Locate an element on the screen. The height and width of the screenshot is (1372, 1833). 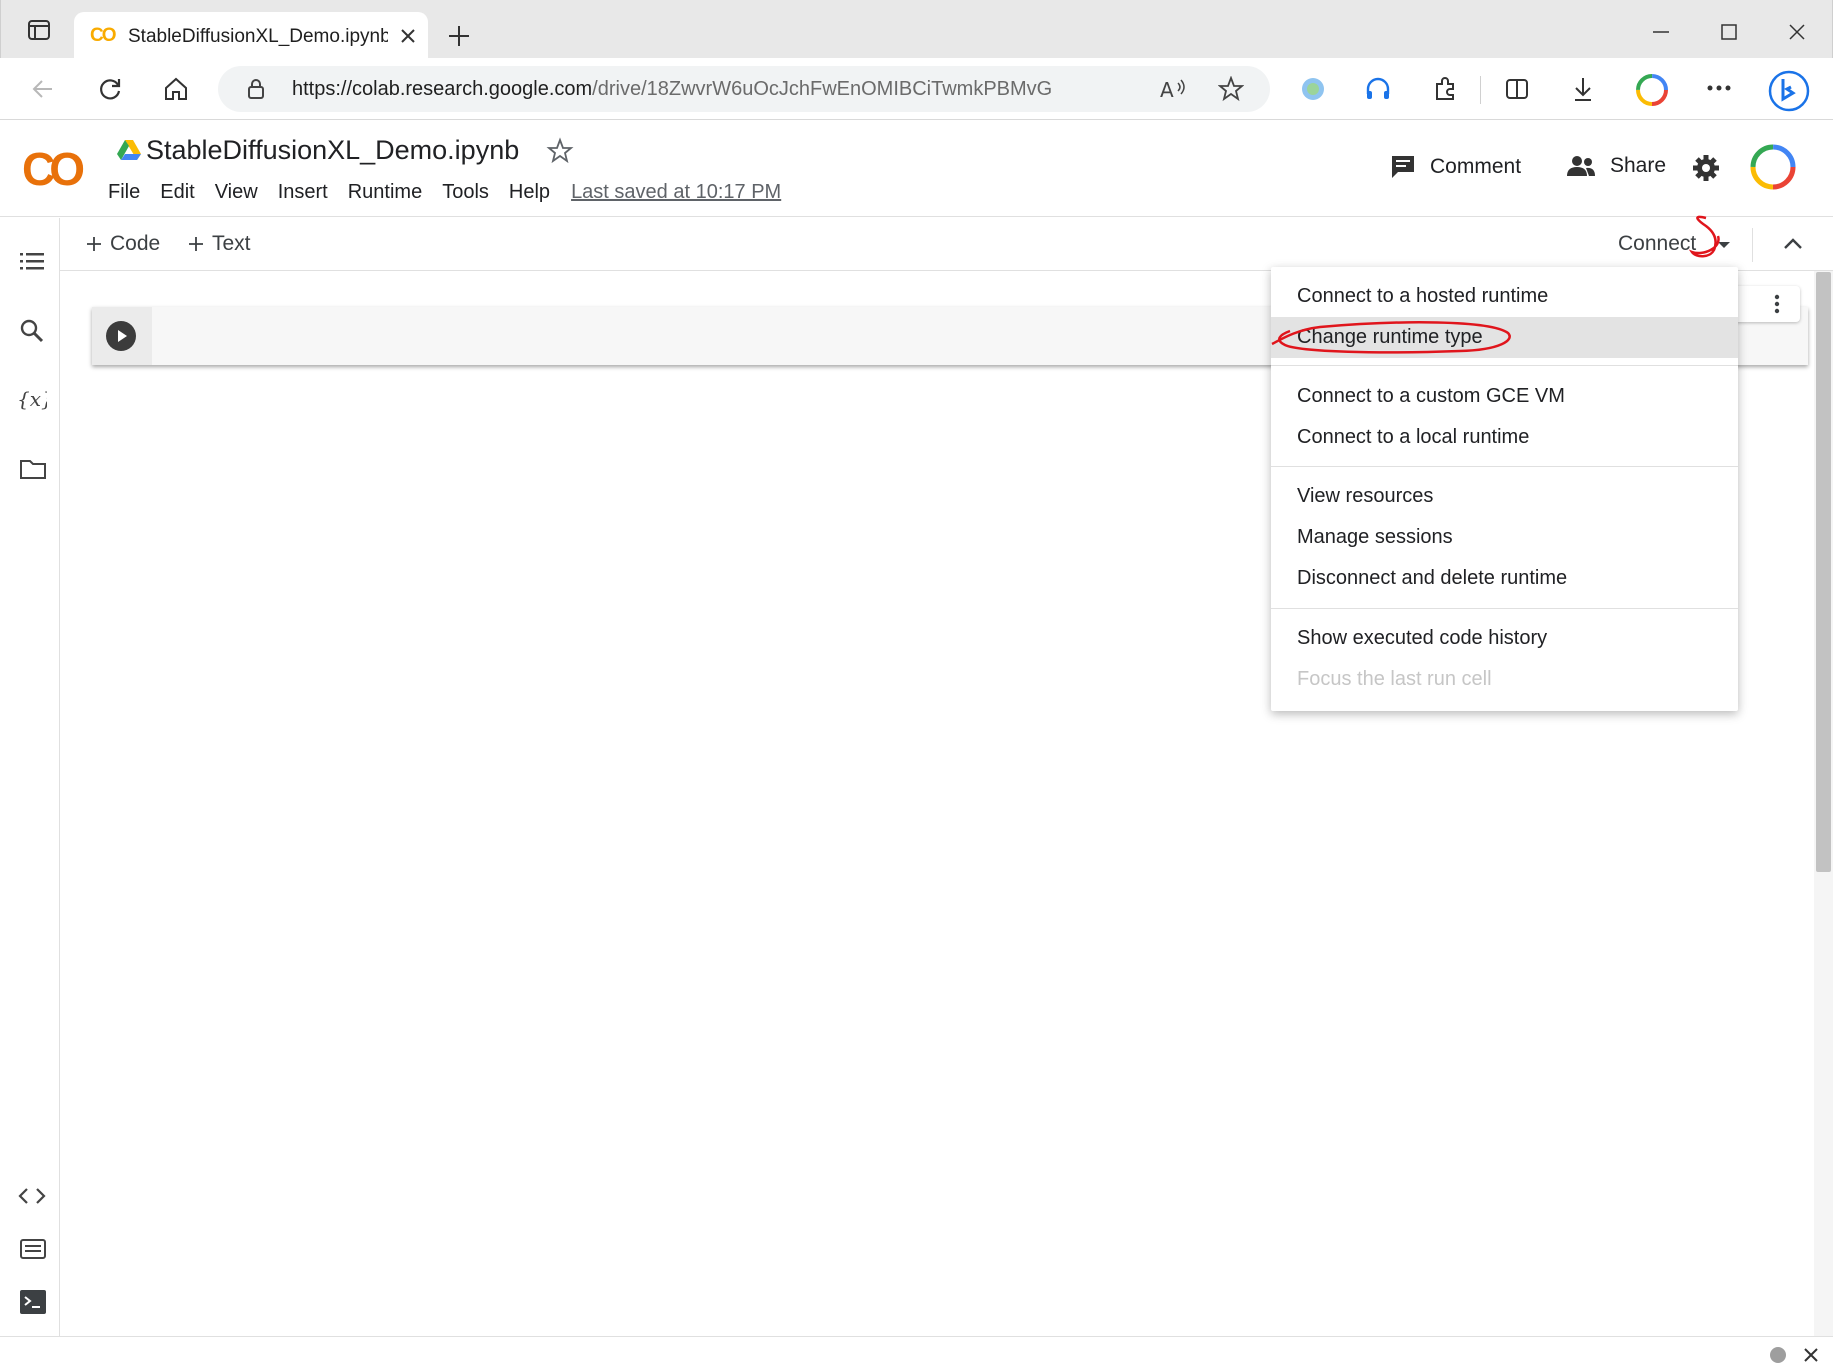
menu-item-change-runtime-type: Change runtime type is located at coordinates (1504, 337).